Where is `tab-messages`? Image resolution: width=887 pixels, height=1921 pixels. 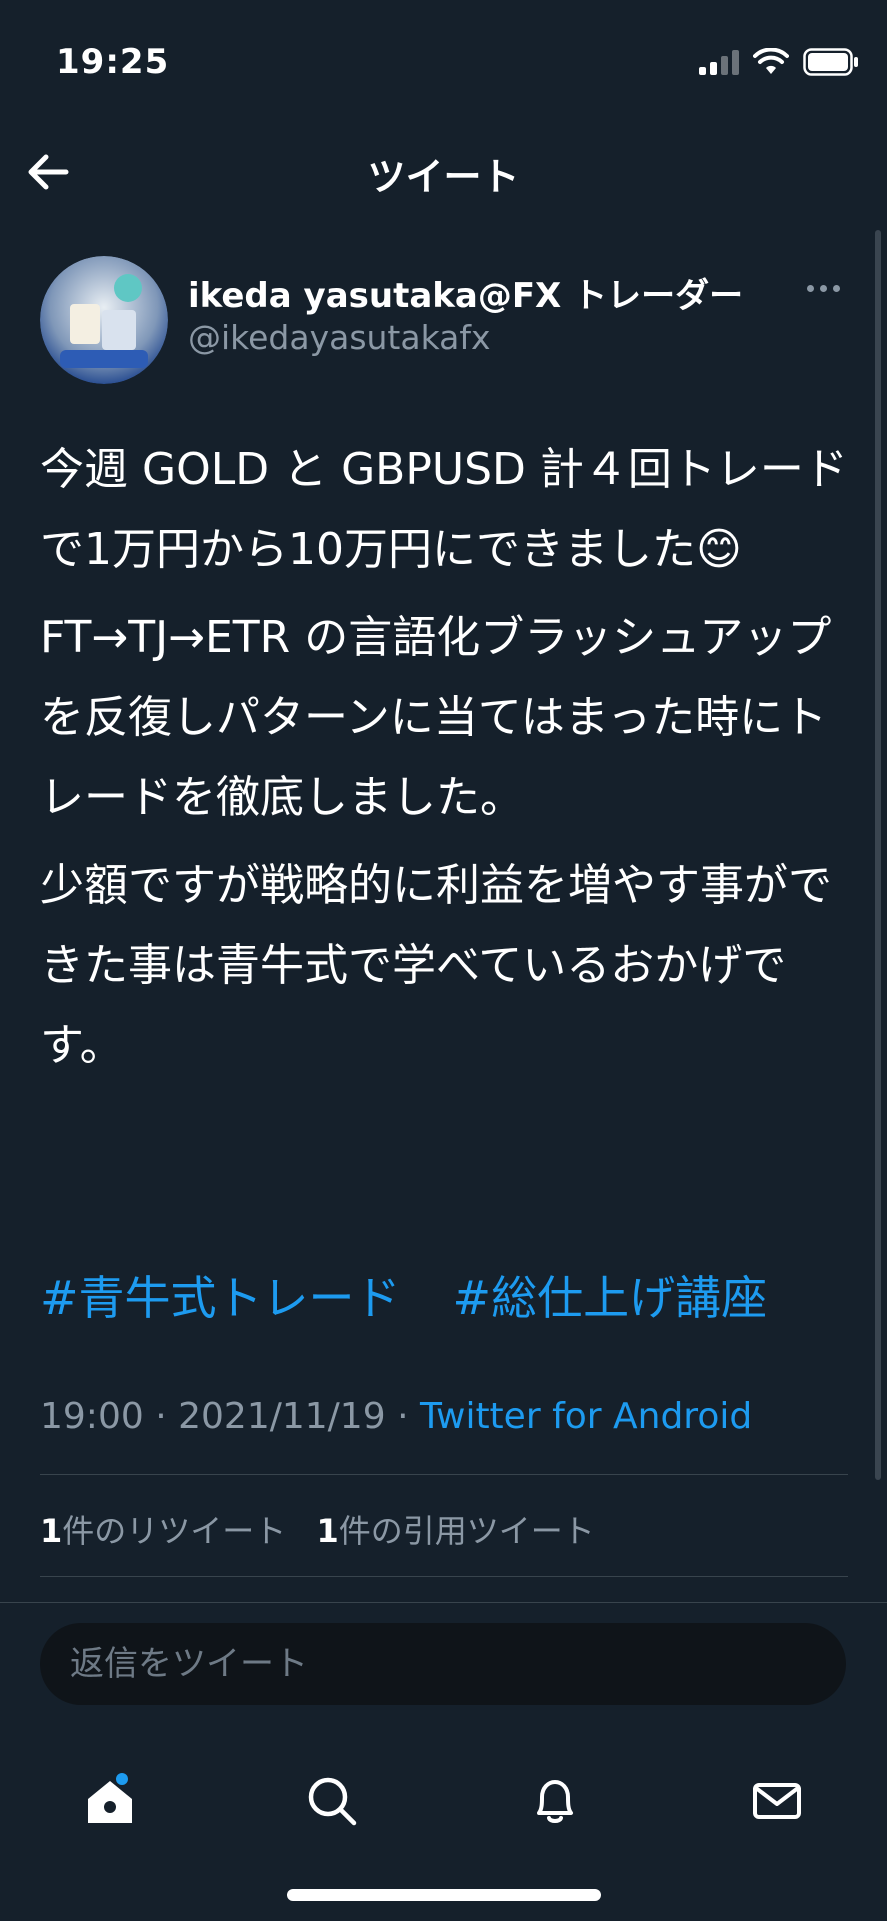
tab-messages is located at coordinates (777, 1801).